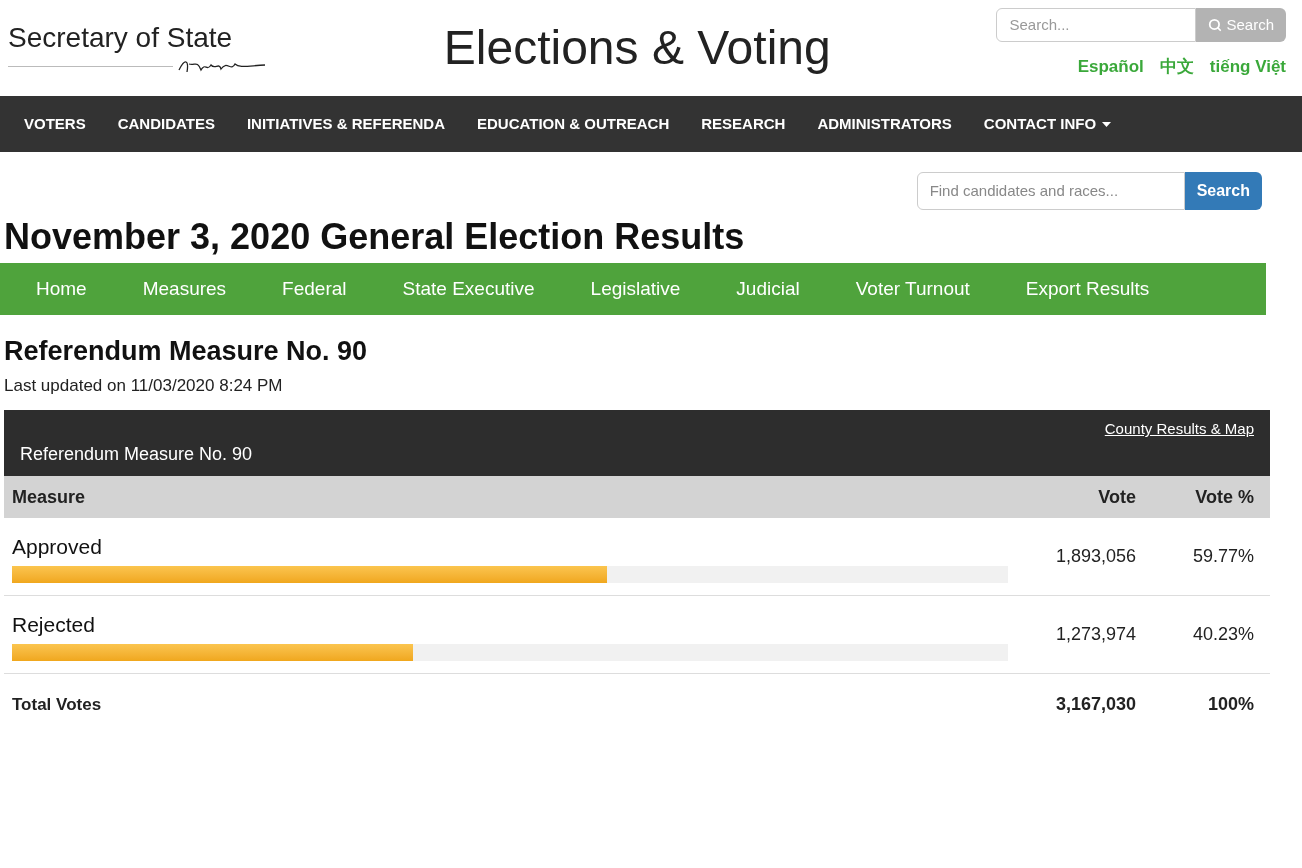 Image resolution: width=1302 pixels, height=868 pixels. What do you see at coordinates (57, 546) in the screenshot?
I see `option-name: Approved` at bounding box center [57, 546].